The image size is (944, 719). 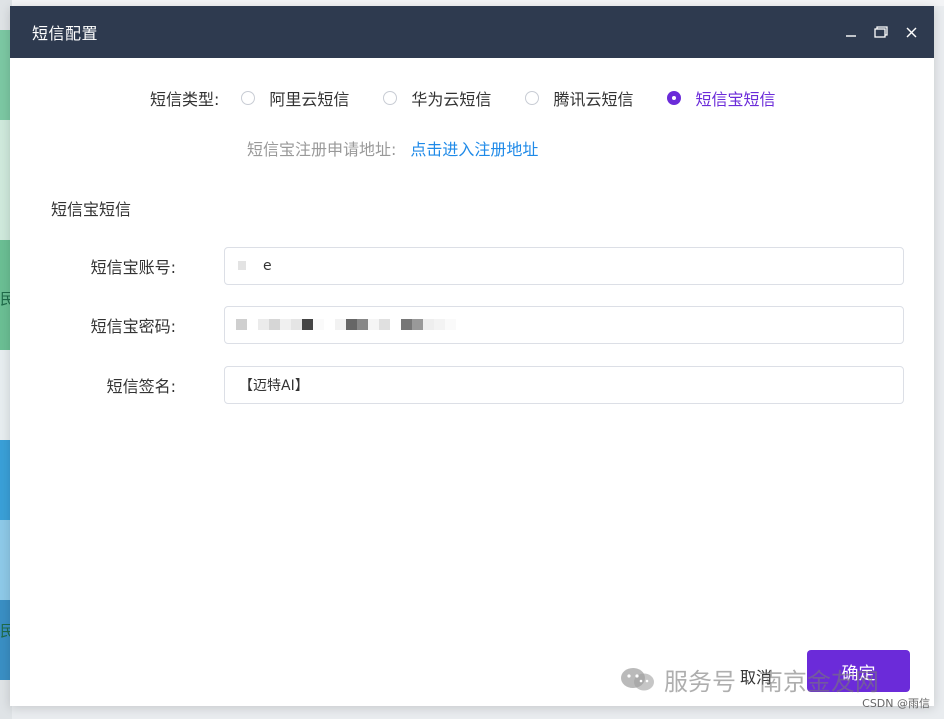 I want to click on radio-button-selected, so click(x=674, y=98).